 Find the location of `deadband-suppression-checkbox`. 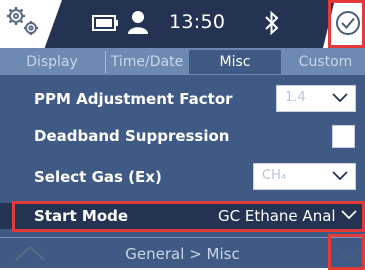

deadband-suppression-checkbox is located at coordinates (343, 136).